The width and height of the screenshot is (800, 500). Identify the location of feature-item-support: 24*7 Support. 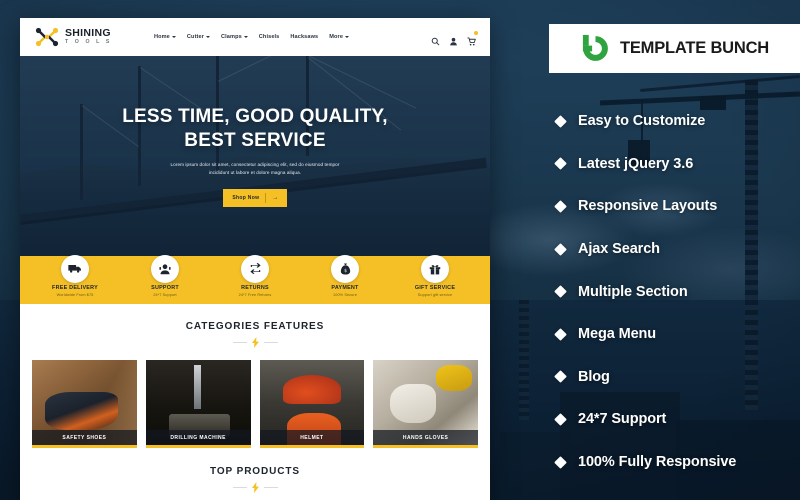
(677, 419).